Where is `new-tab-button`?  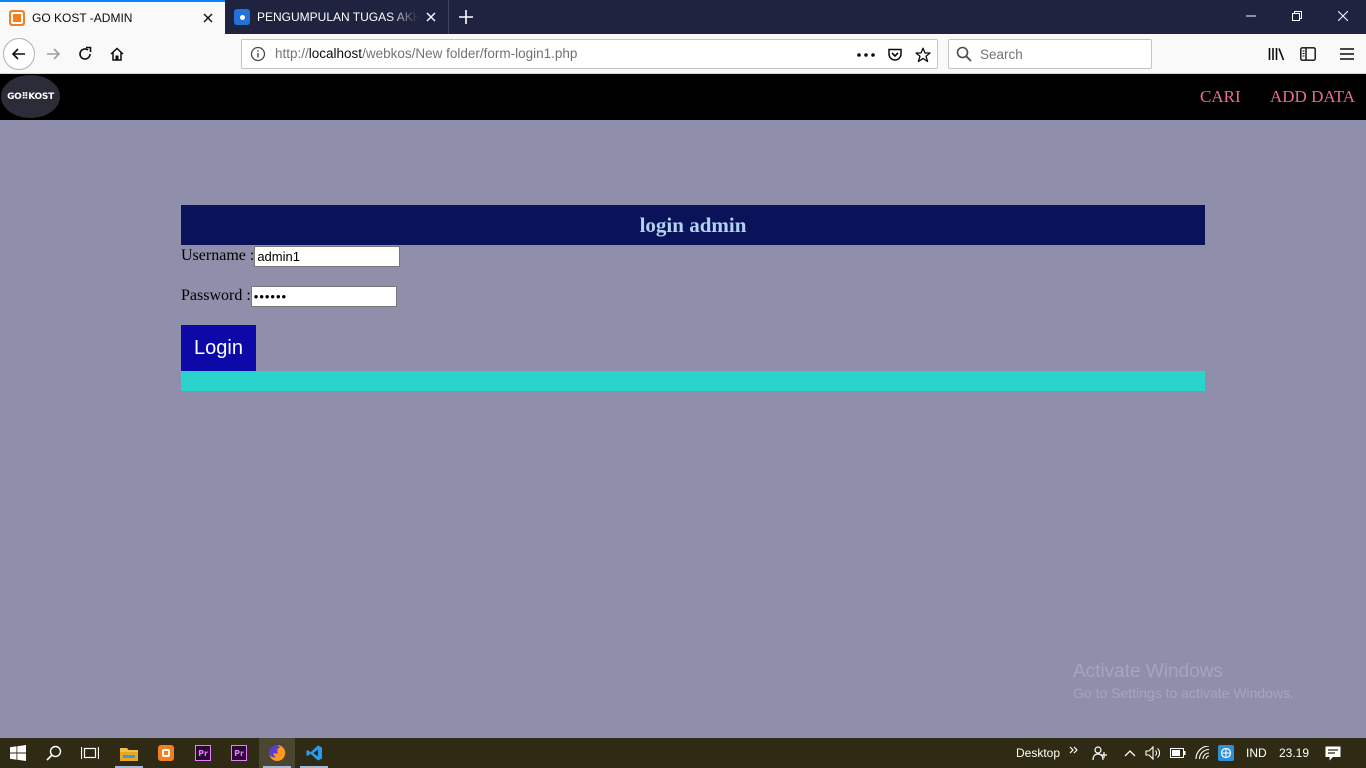
new-tab-button is located at coordinates (466, 17).